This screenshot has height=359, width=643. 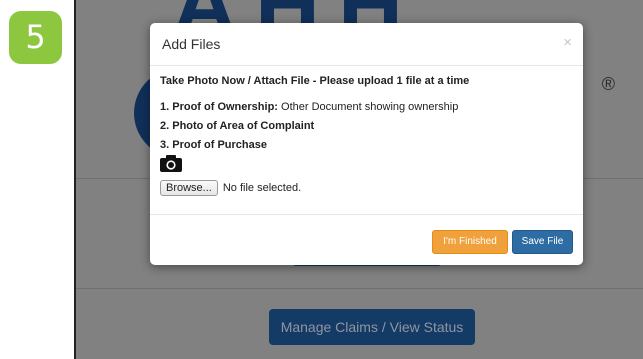 What do you see at coordinates (366, 44) in the screenshot?
I see `modal-header: Add Files ×` at bounding box center [366, 44].